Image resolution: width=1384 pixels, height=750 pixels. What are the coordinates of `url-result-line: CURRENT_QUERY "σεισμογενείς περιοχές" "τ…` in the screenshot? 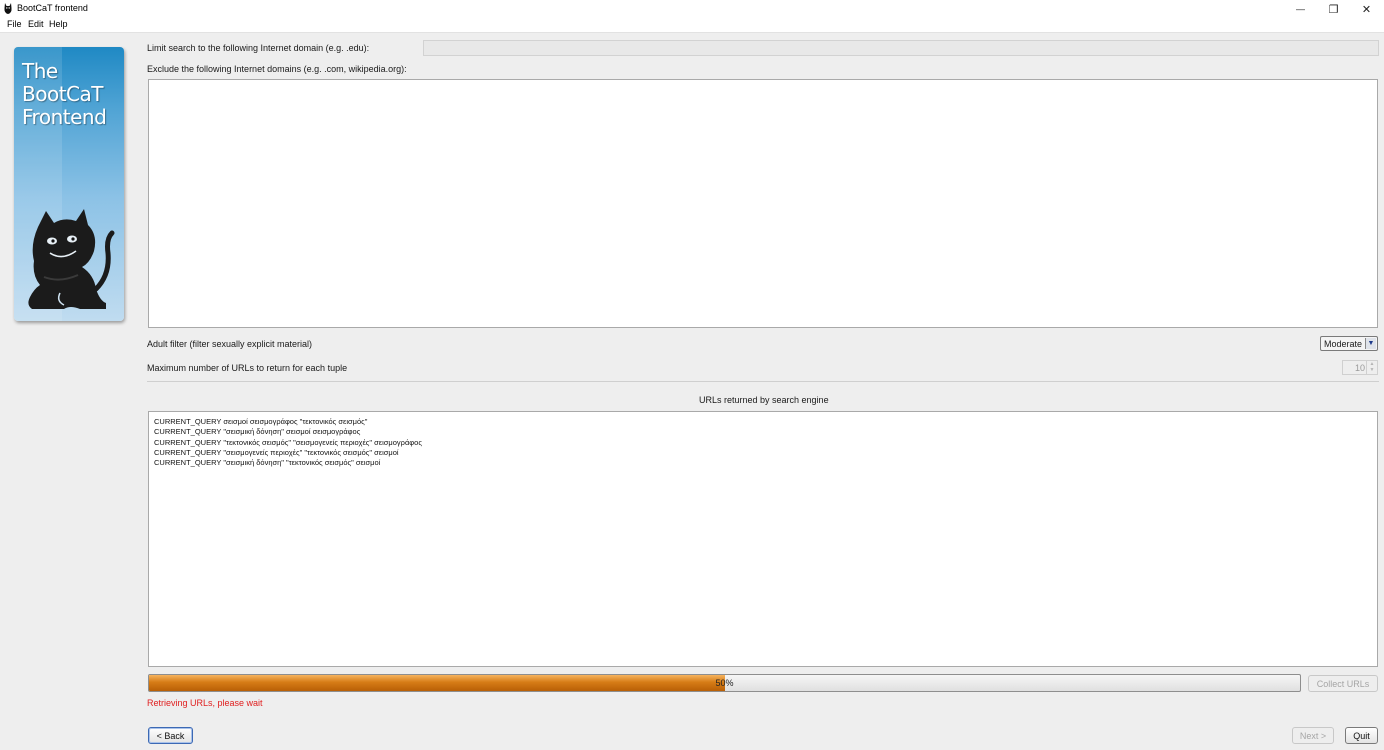 It's located at (276, 452).